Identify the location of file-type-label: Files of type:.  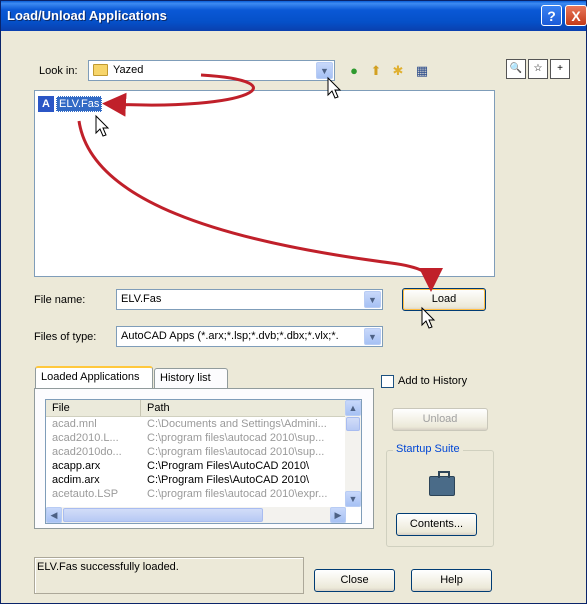
(65, 337).